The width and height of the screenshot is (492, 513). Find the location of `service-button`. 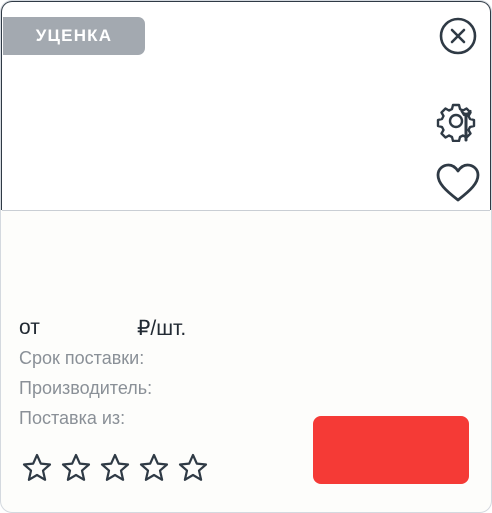

service-button is located at coordinates (457, 121).